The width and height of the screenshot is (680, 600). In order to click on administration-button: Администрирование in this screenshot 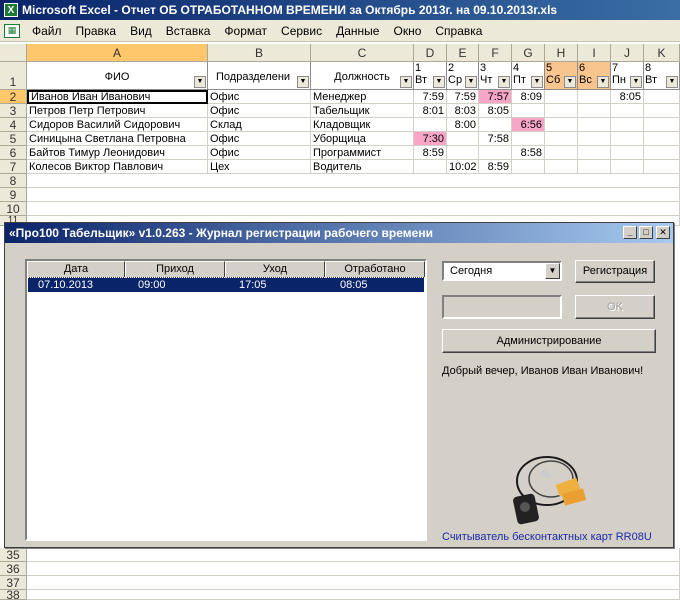, I will do `click(549, 341)`.